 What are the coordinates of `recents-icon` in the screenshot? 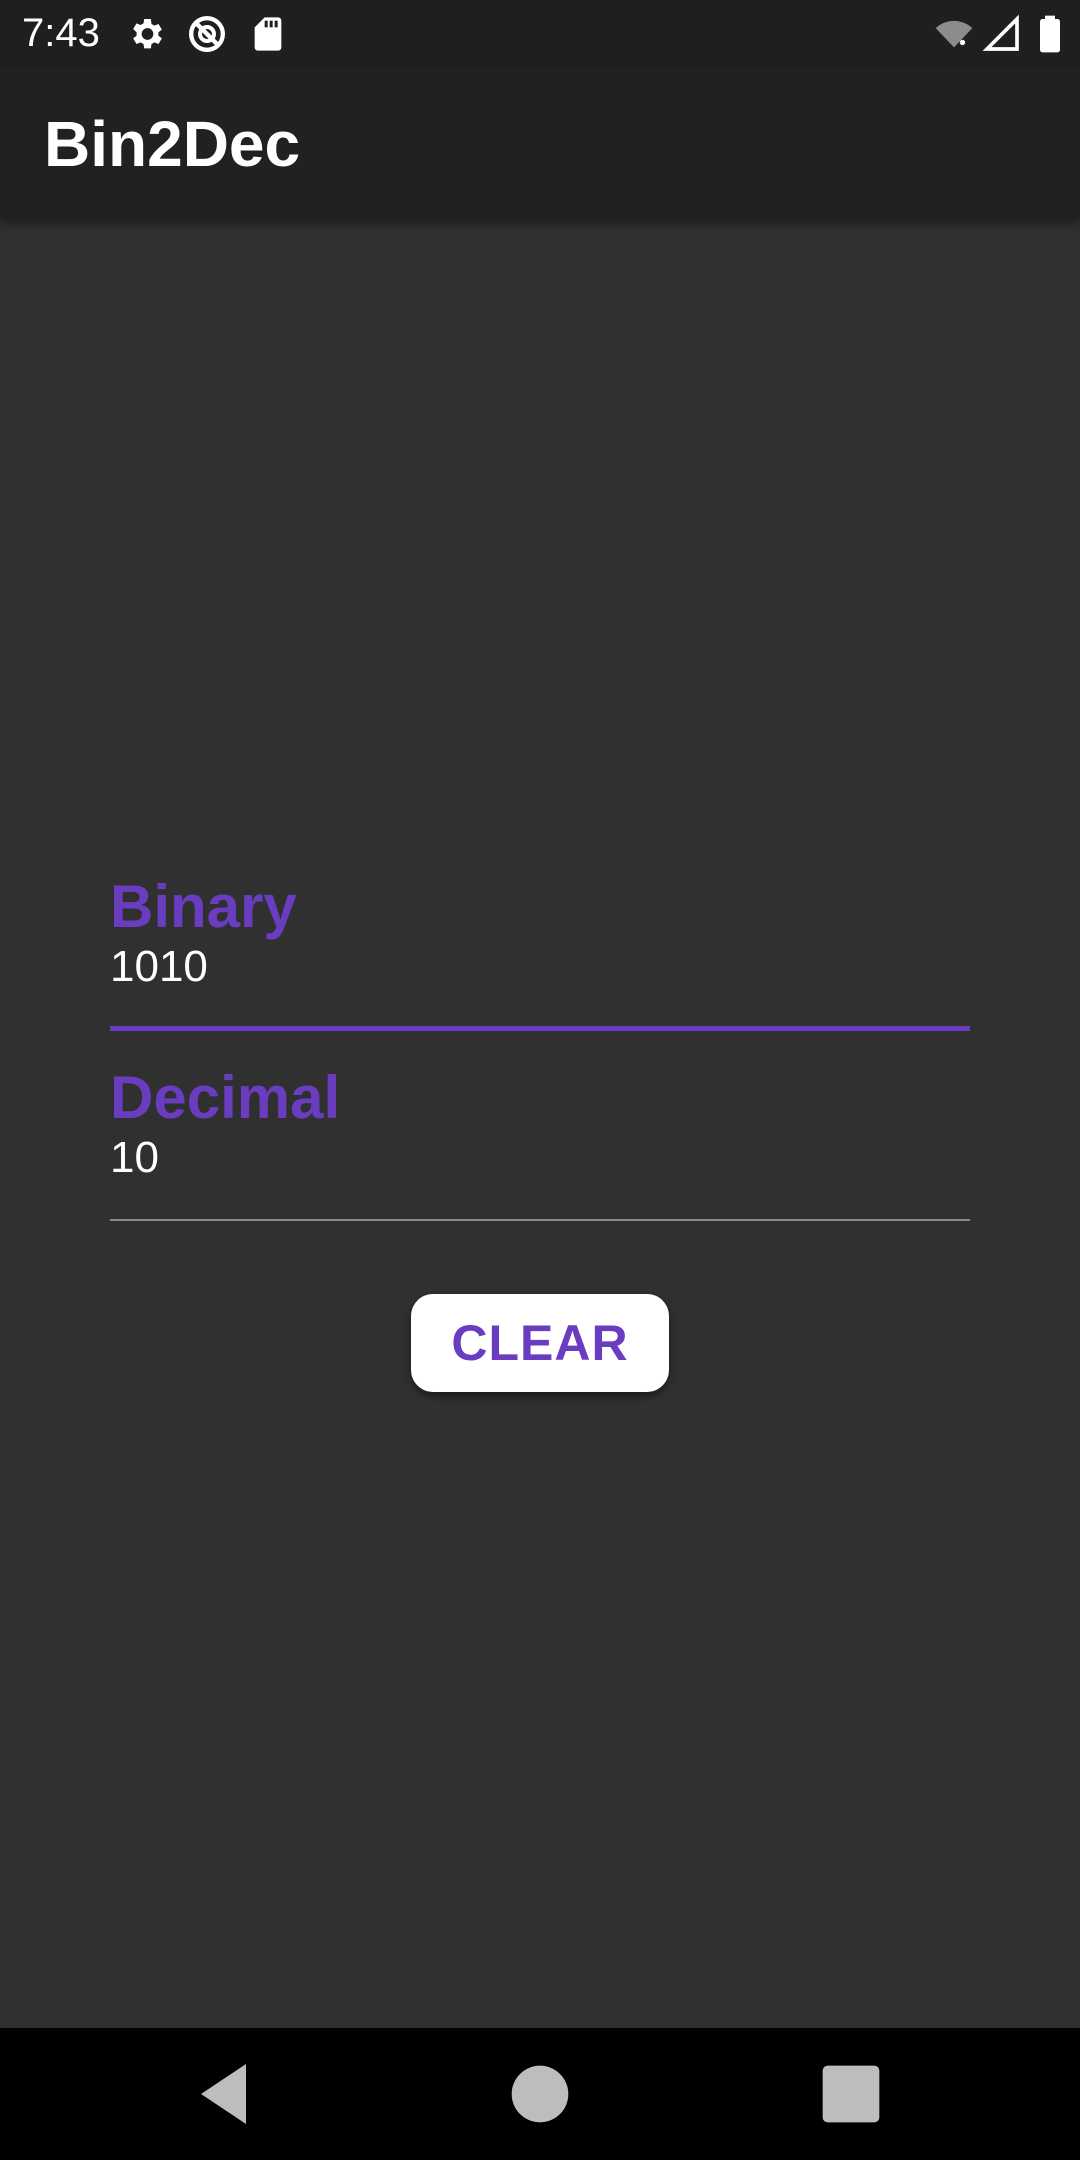 It's located at (851, 2094).